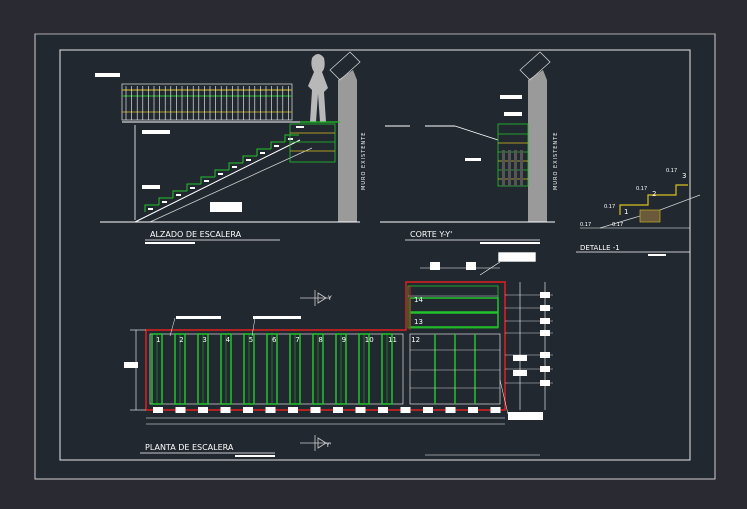 The width and height of the screenshot is (747, 509). What do you see at coordinates (556, 161) in the screenshot?
I see `wall-label-right: MURO EXISTENTE` at bounding box center [556, 161].